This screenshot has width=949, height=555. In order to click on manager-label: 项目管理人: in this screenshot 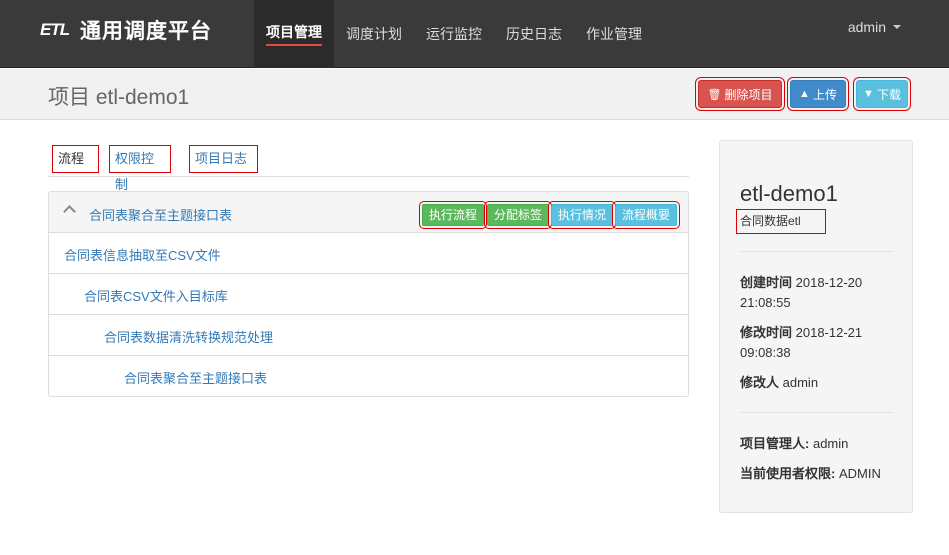, I will do `click(775, 443)`.